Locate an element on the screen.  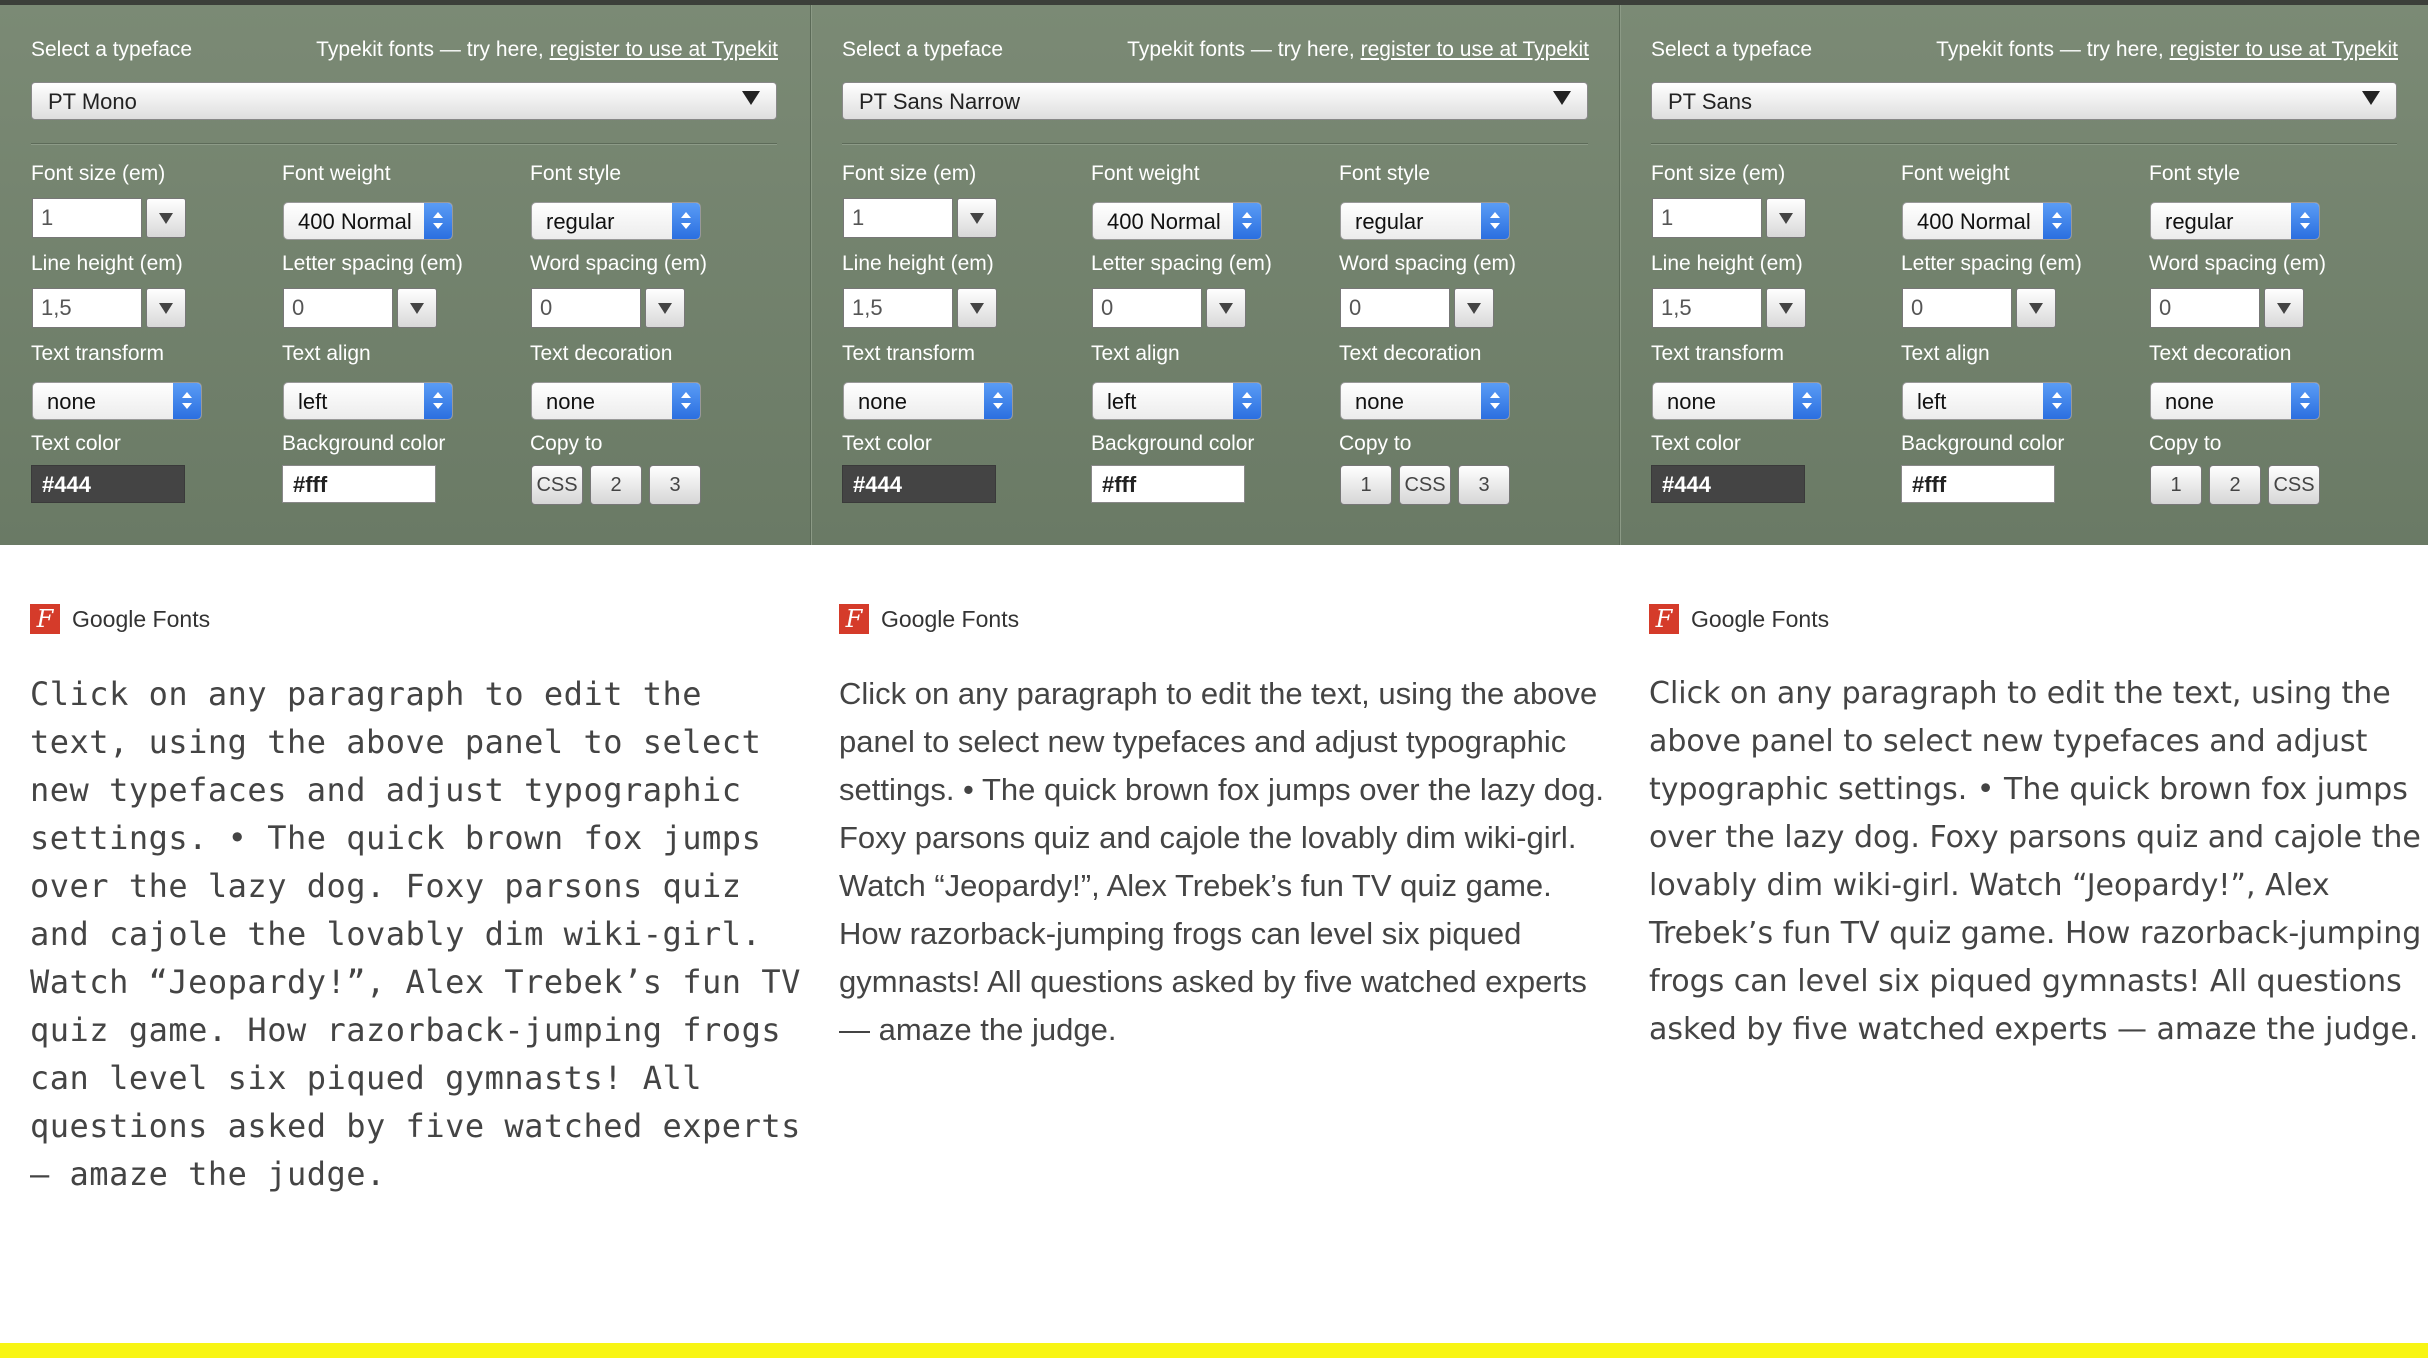
chevron-down-icon is located at coordinates (1562, 98).